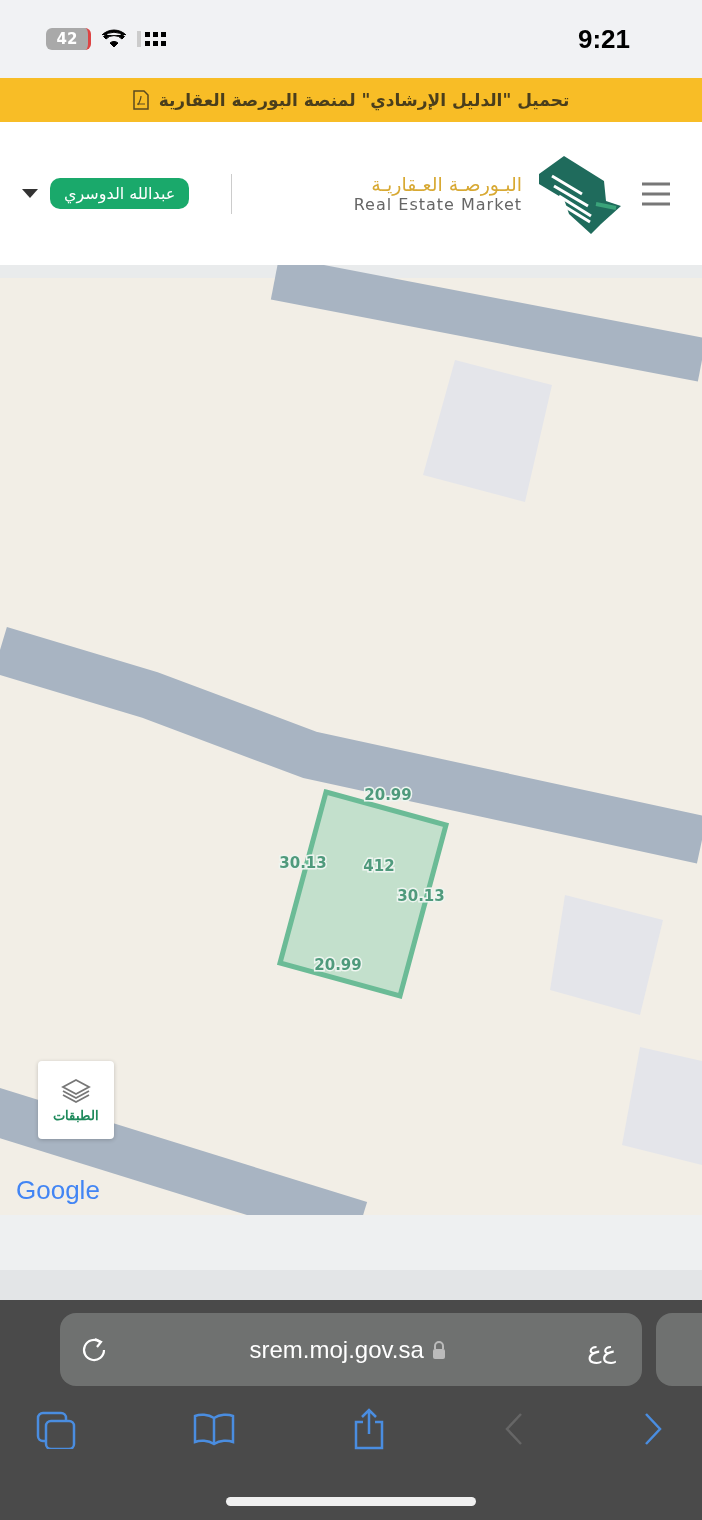 The image size is (702, 1520). What do you see at coordinates (446, 184) in the screenshot?
I see `logo-arabic-text: البـورصـة العـقاريـة` at bounding box center [446, 184].